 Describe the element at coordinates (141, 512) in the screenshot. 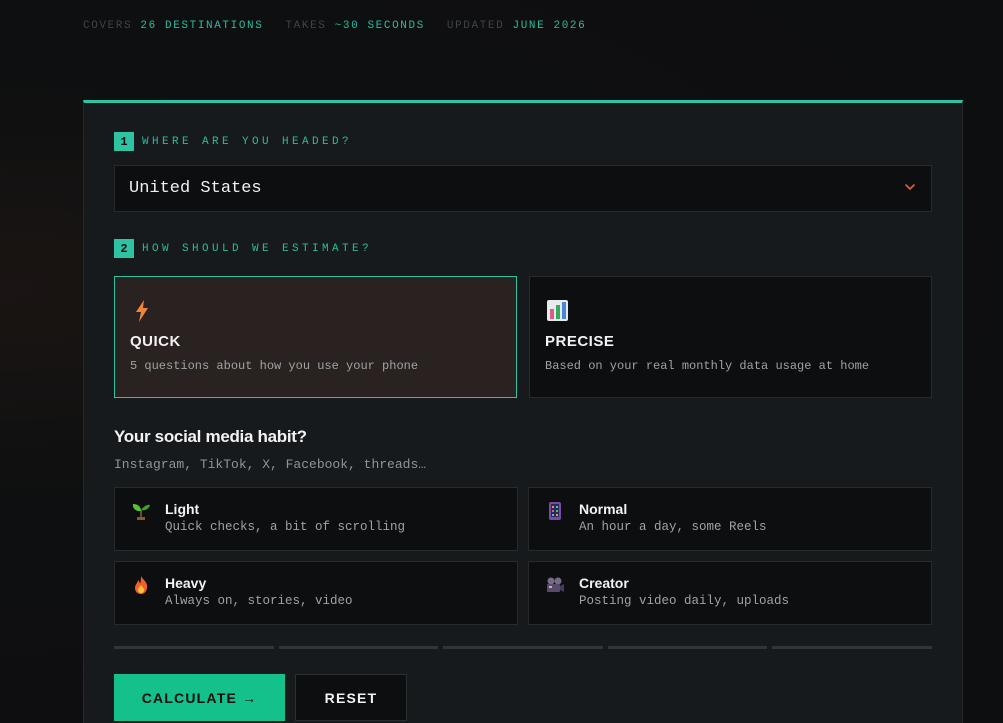

I see `seedling-icon` at that location.